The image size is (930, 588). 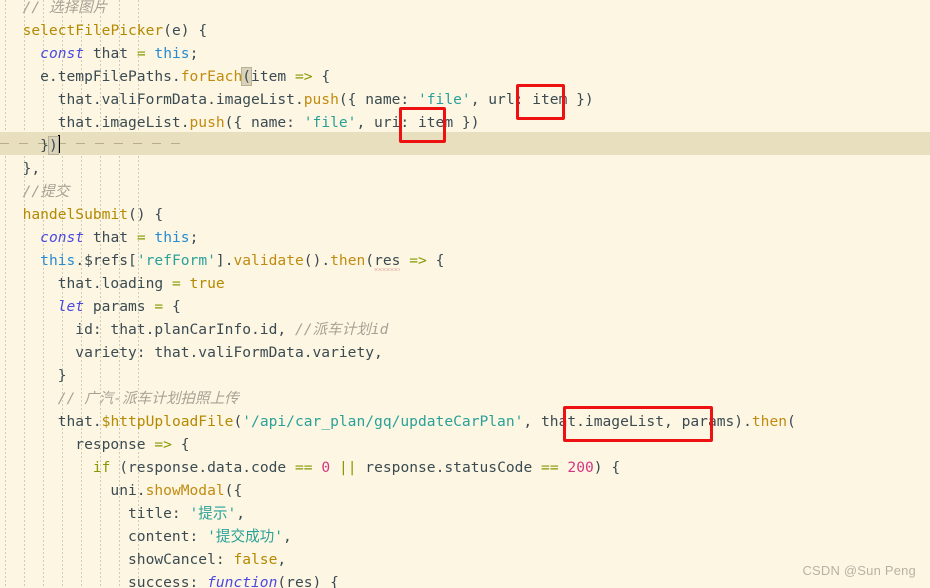 What do you see at coordinates (211, 76) in the screenshot?
I see `fn-for-each: forEach` at bounding box center [211, 76].